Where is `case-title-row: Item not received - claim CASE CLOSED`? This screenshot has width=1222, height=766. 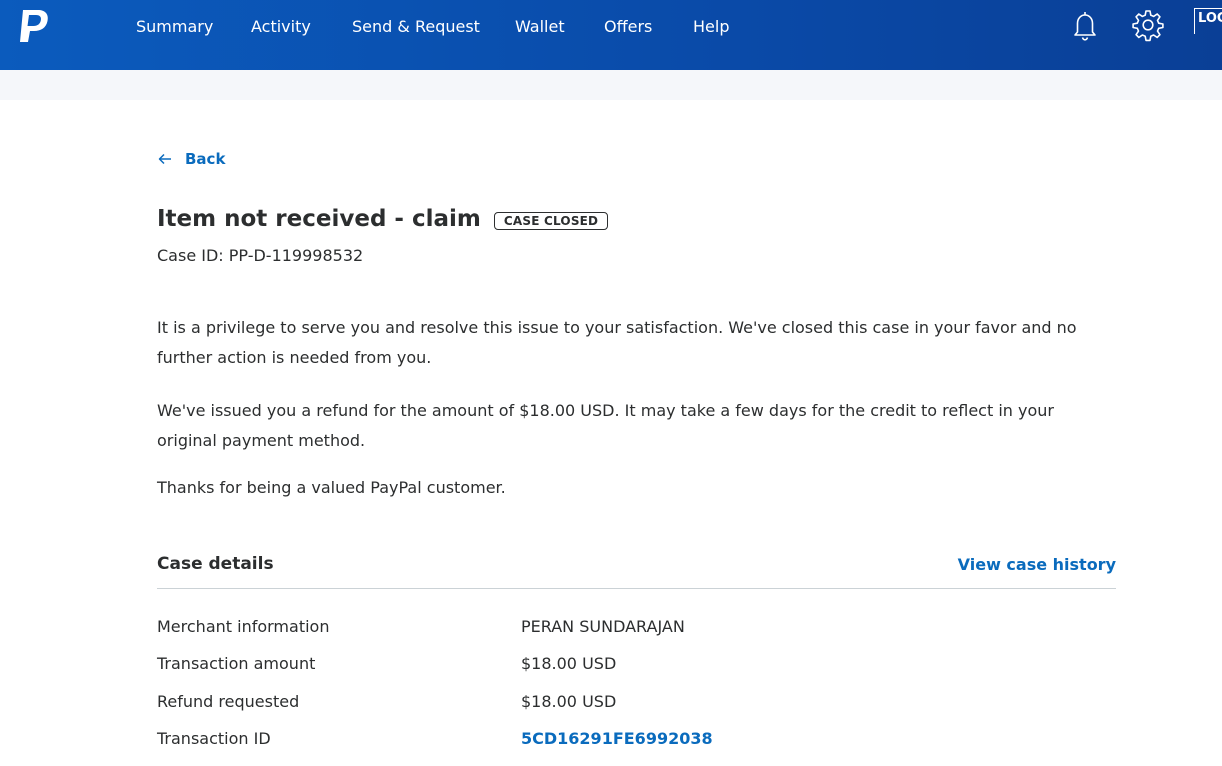 case-title-row: Item not received - claim CASE CLOSED is located at coordinates (383, 219).